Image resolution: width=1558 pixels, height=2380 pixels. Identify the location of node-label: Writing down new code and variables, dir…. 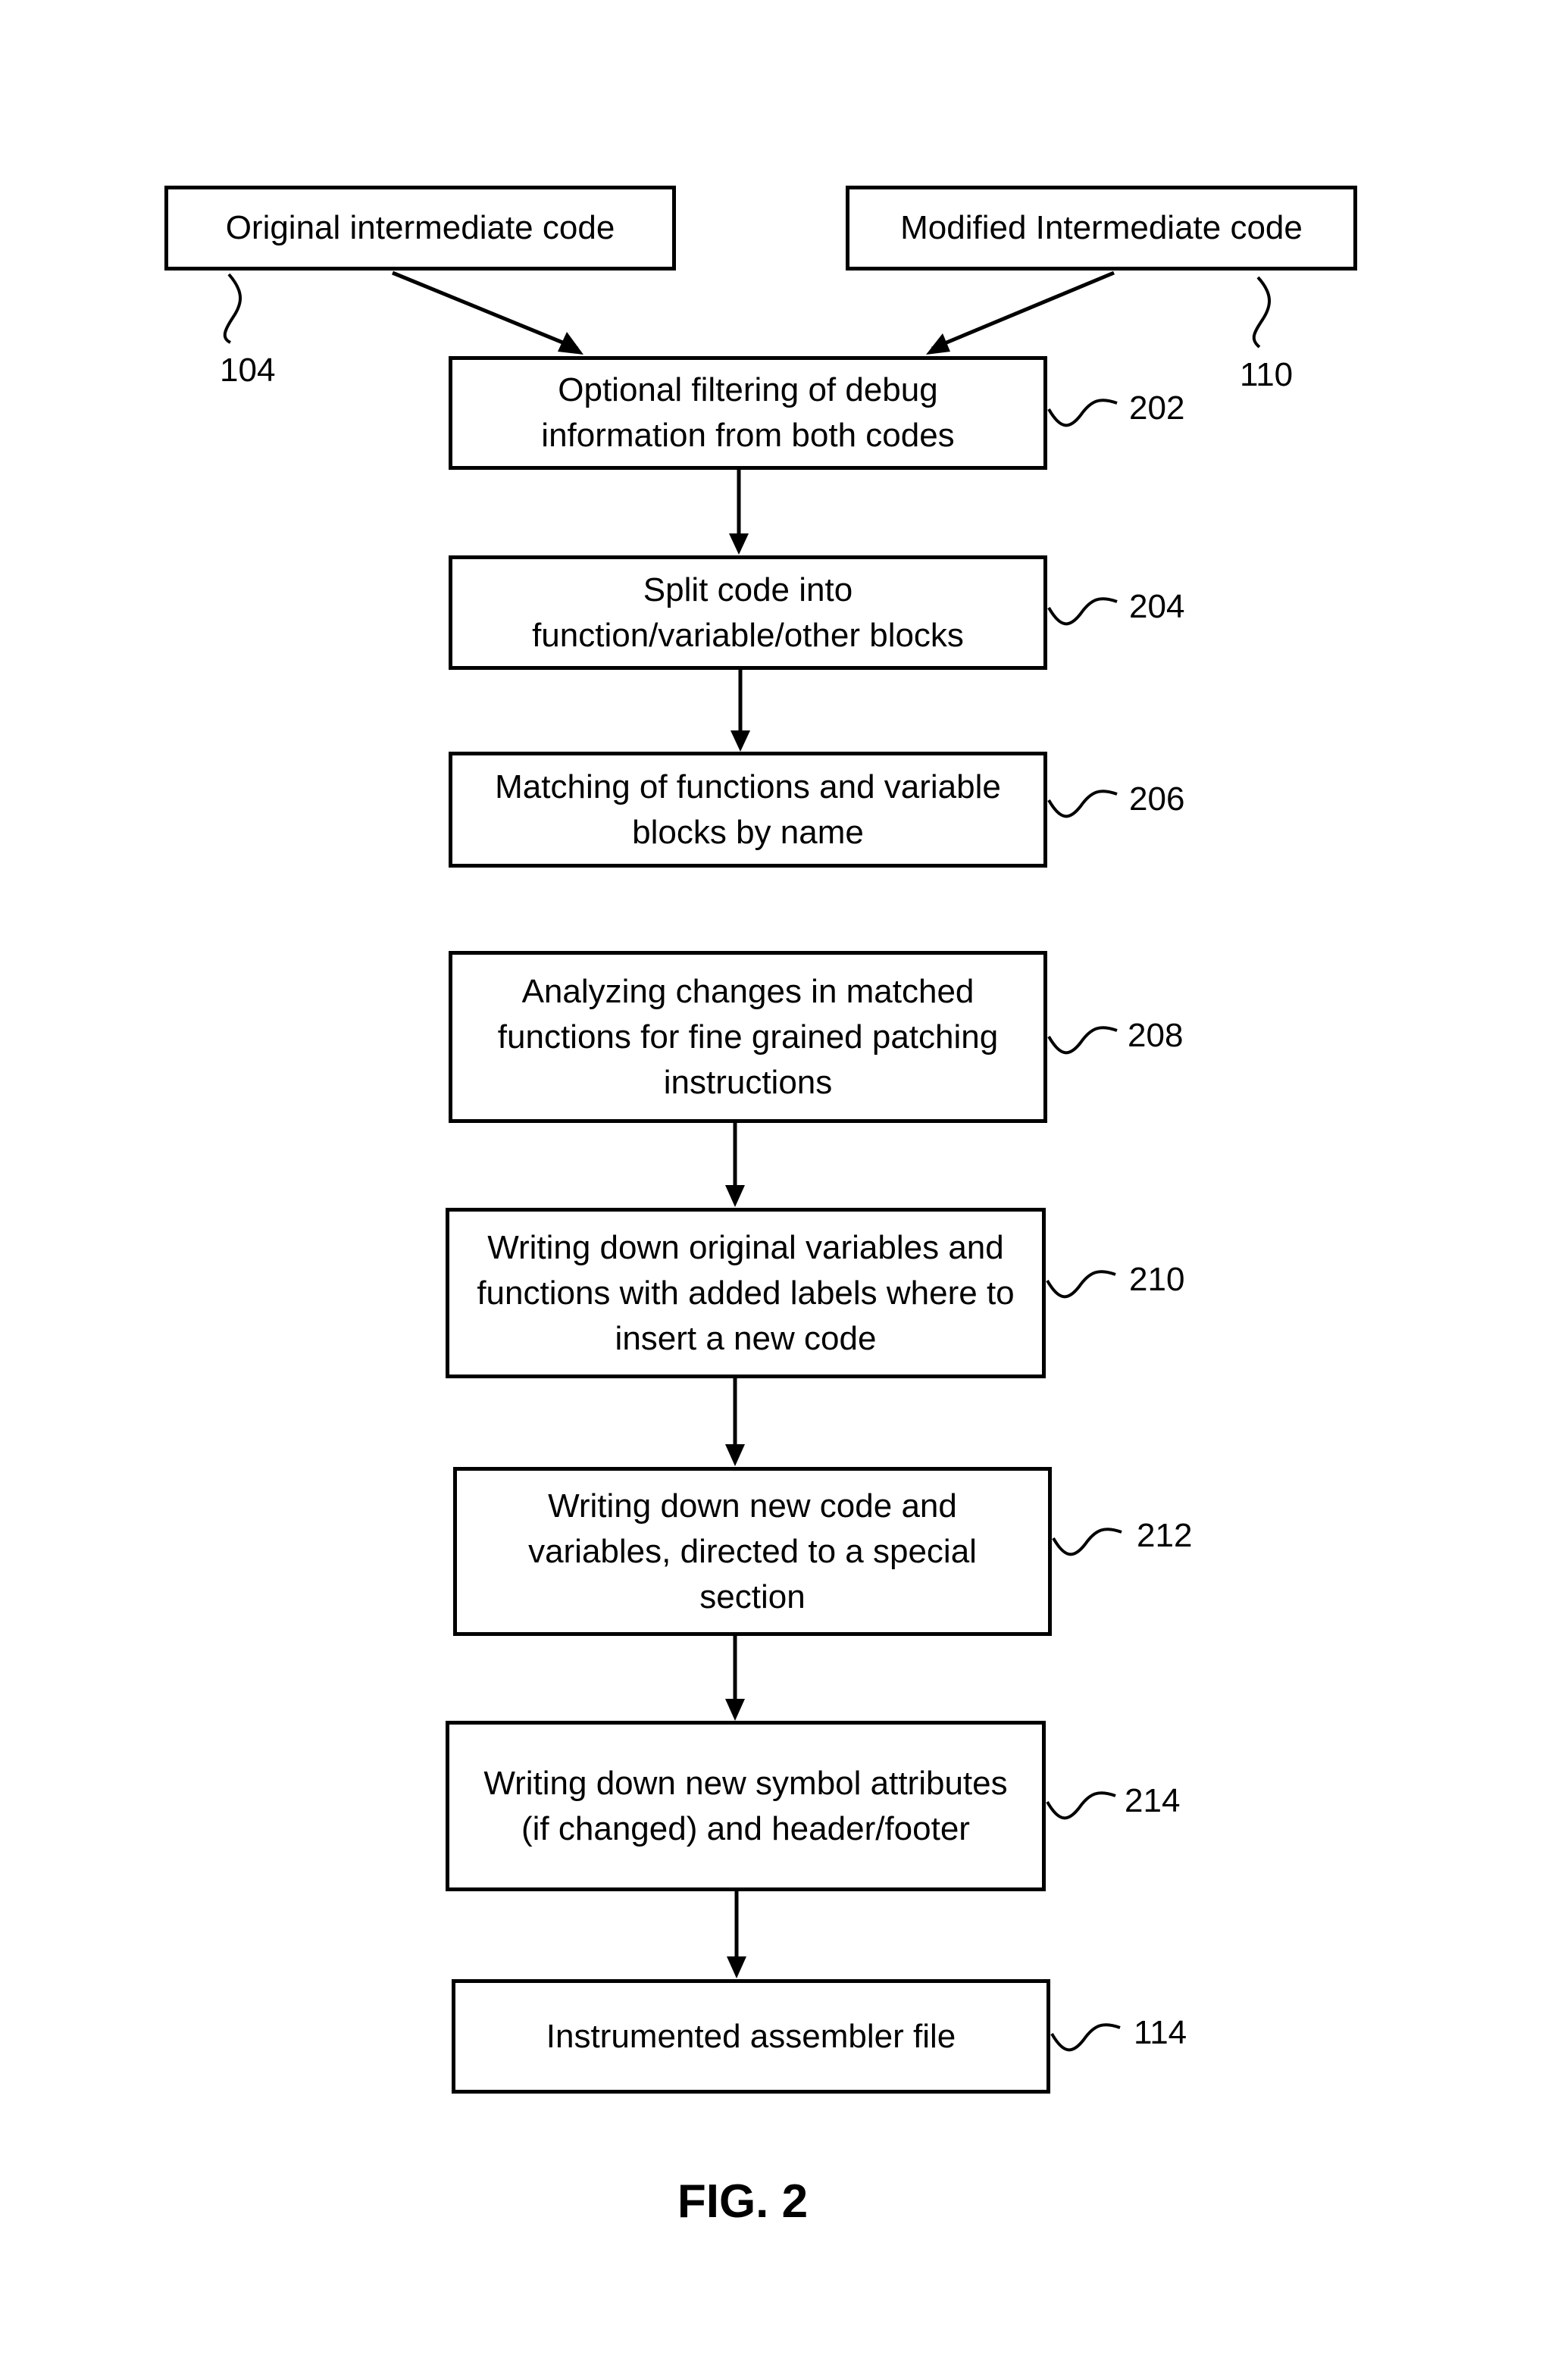
(752, 1551).